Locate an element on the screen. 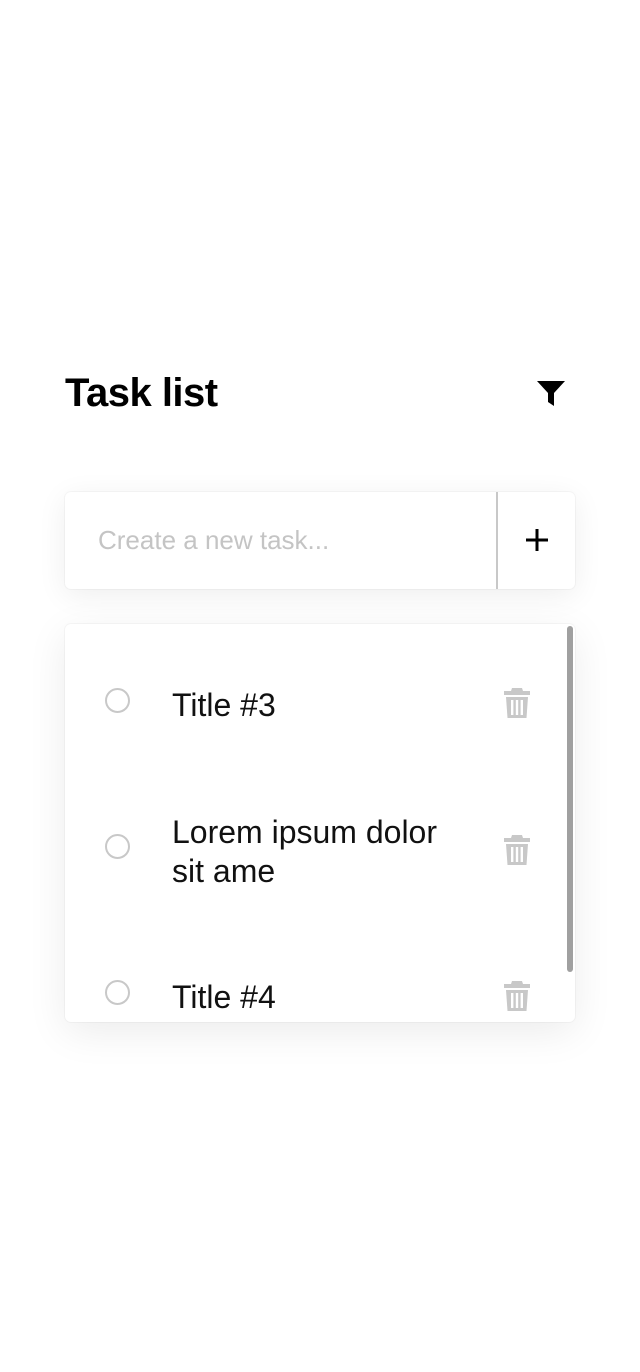  add-task-button is located at coordinates (535, 540).